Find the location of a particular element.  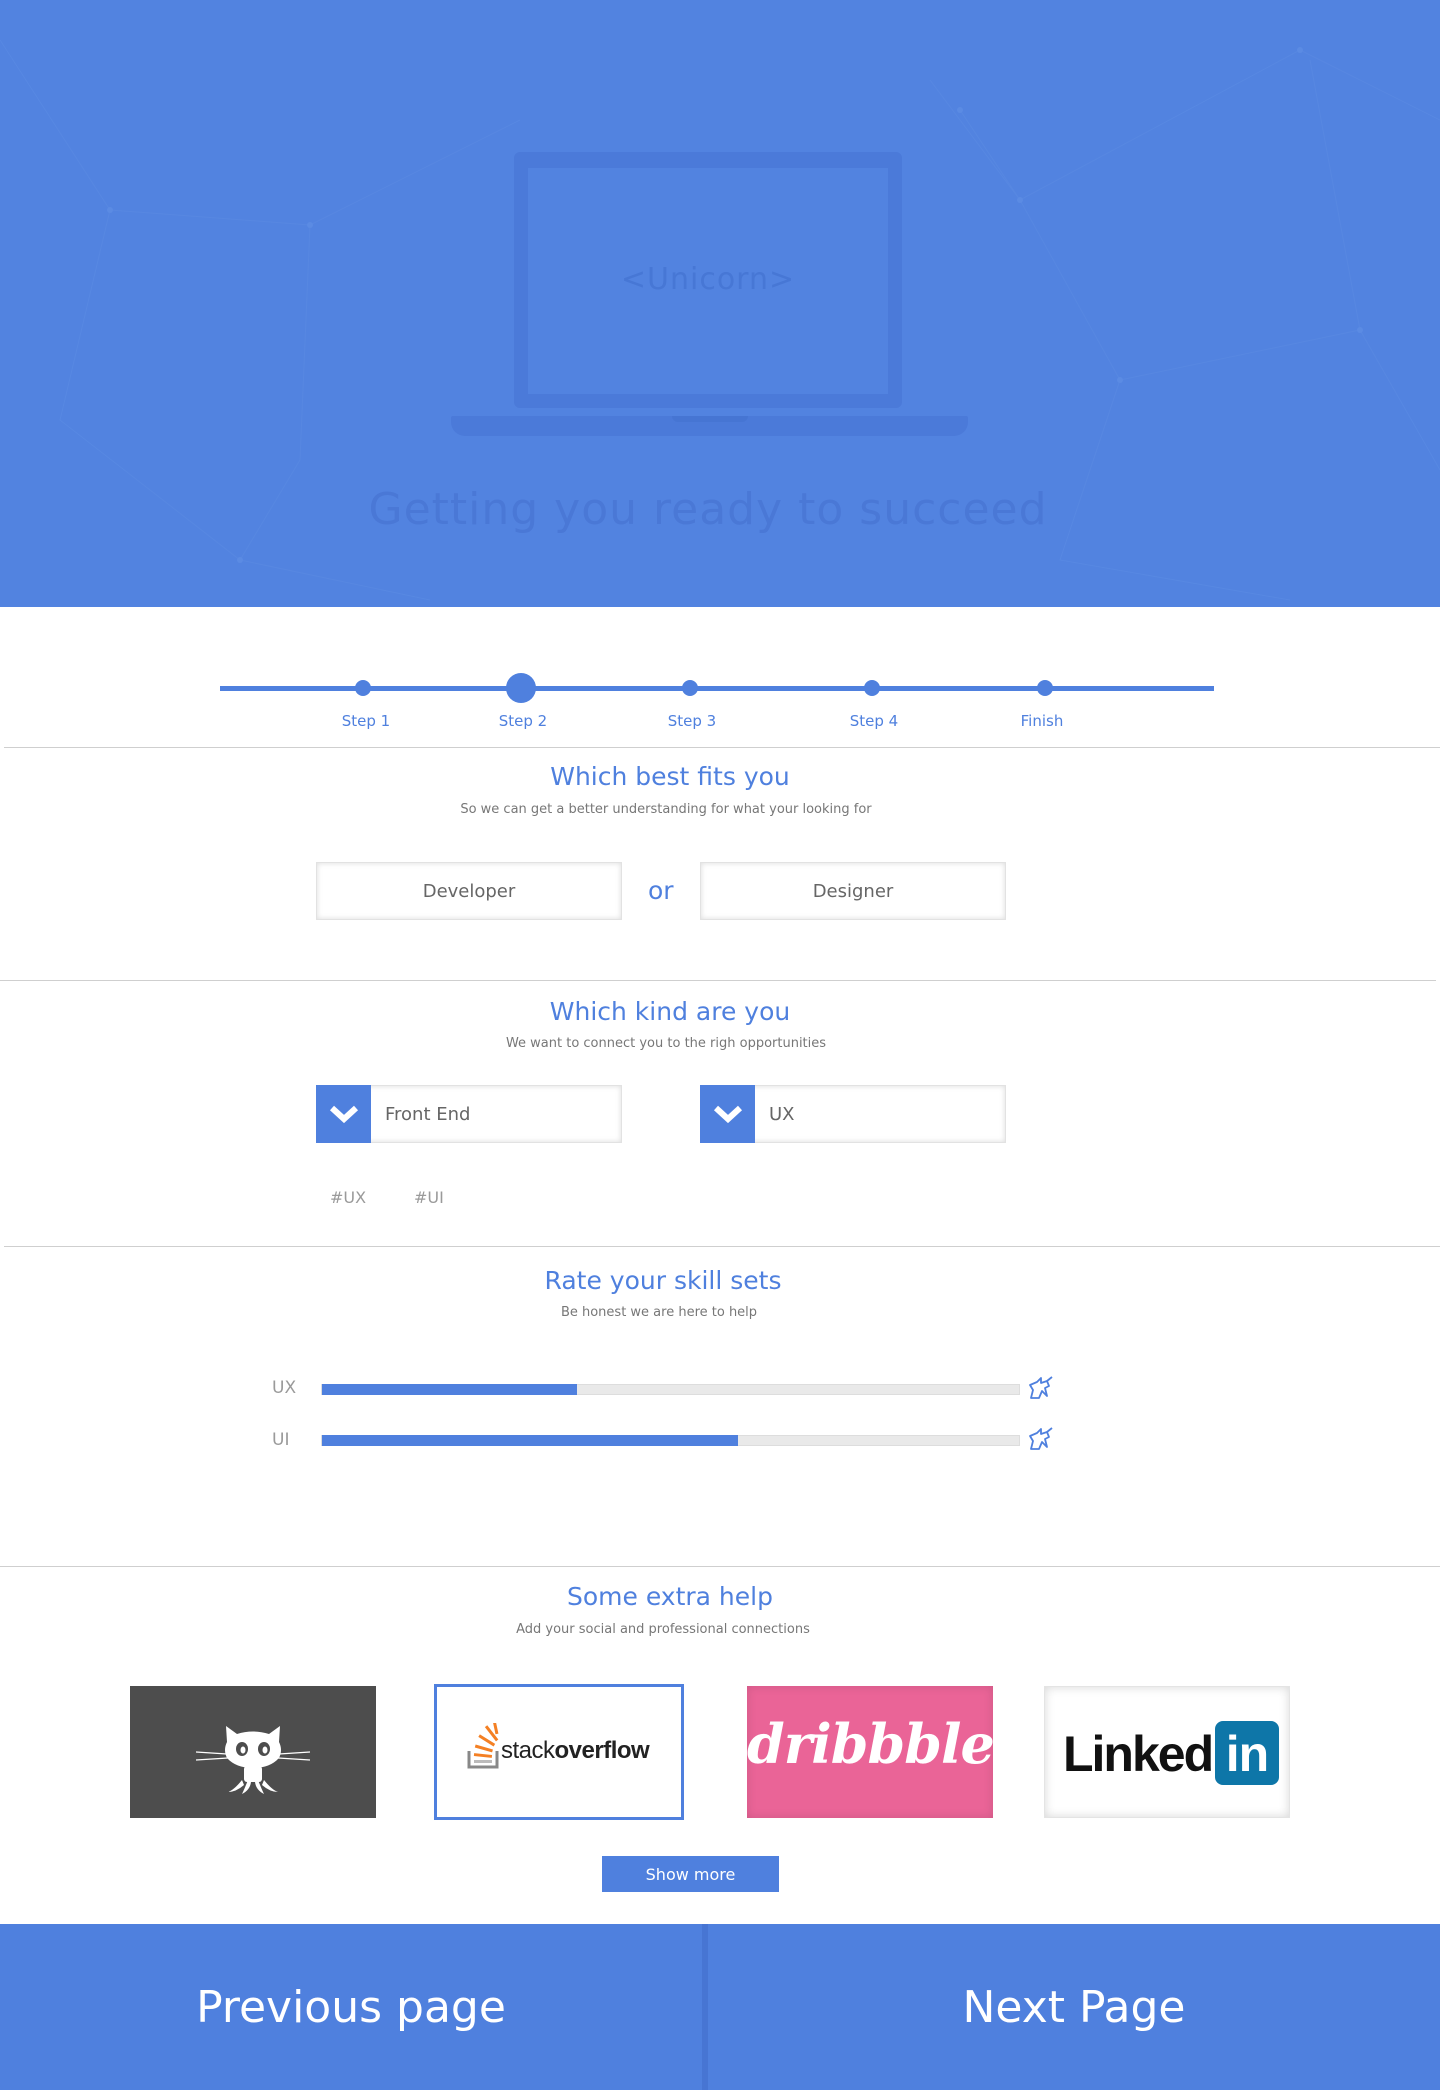

stackoverflow-logo-icon is located at coordinates (483, 1746).